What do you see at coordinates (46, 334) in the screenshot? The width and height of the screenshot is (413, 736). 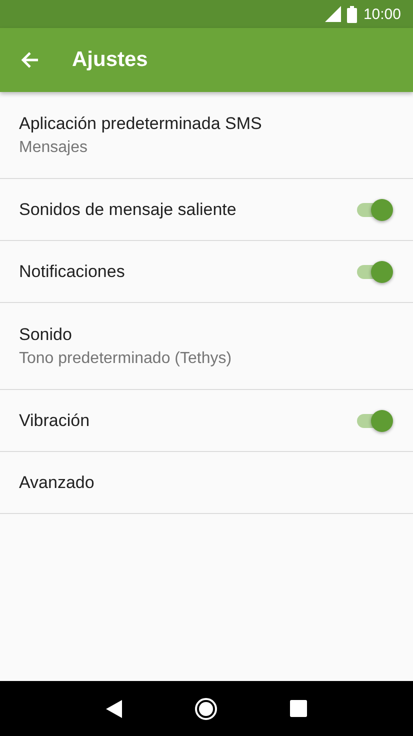 I see `setting-title: Sonido` at bounding box center [46, 334].